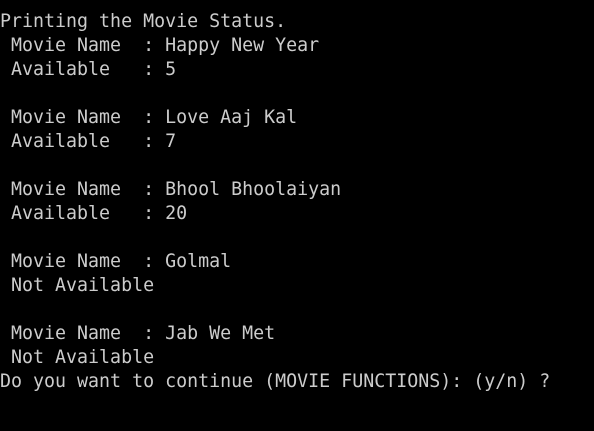 Image resolution: width=594 pixels, height=431 pixels. I want to click on movie-name-line: Movie Name : Happy New Year, so click(160, 45).